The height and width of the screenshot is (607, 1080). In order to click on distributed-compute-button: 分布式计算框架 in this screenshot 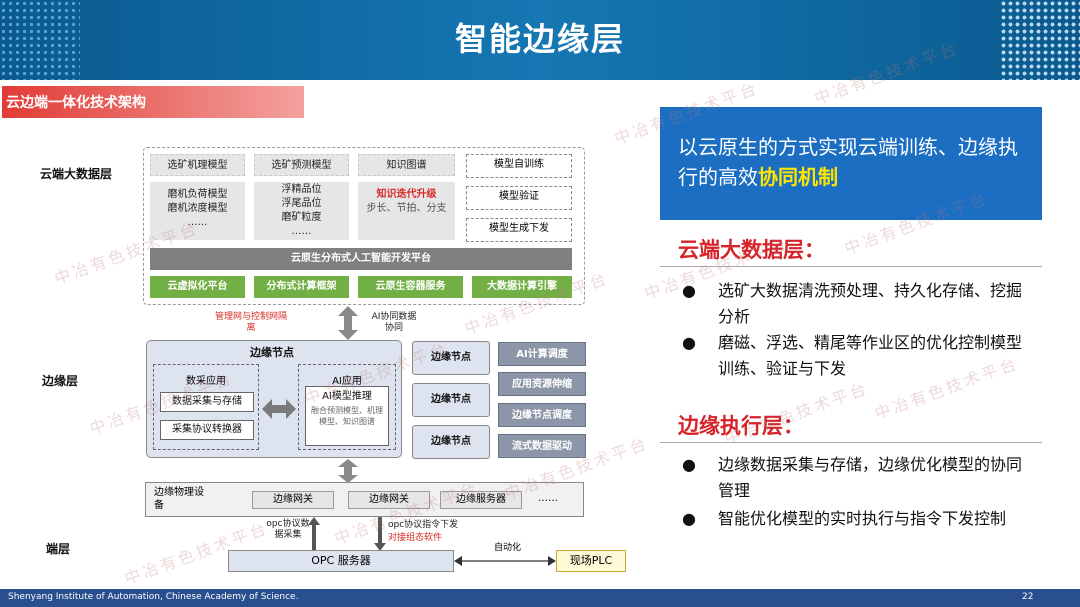, I will do `click(301, 287)`.